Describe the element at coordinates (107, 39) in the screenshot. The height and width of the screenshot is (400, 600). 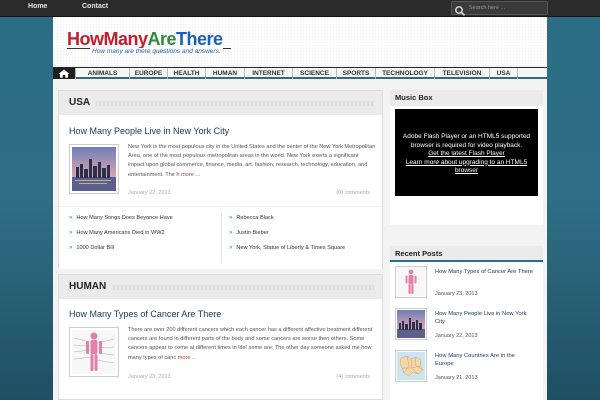
I see `logo-part-1: HowMany` at that location.